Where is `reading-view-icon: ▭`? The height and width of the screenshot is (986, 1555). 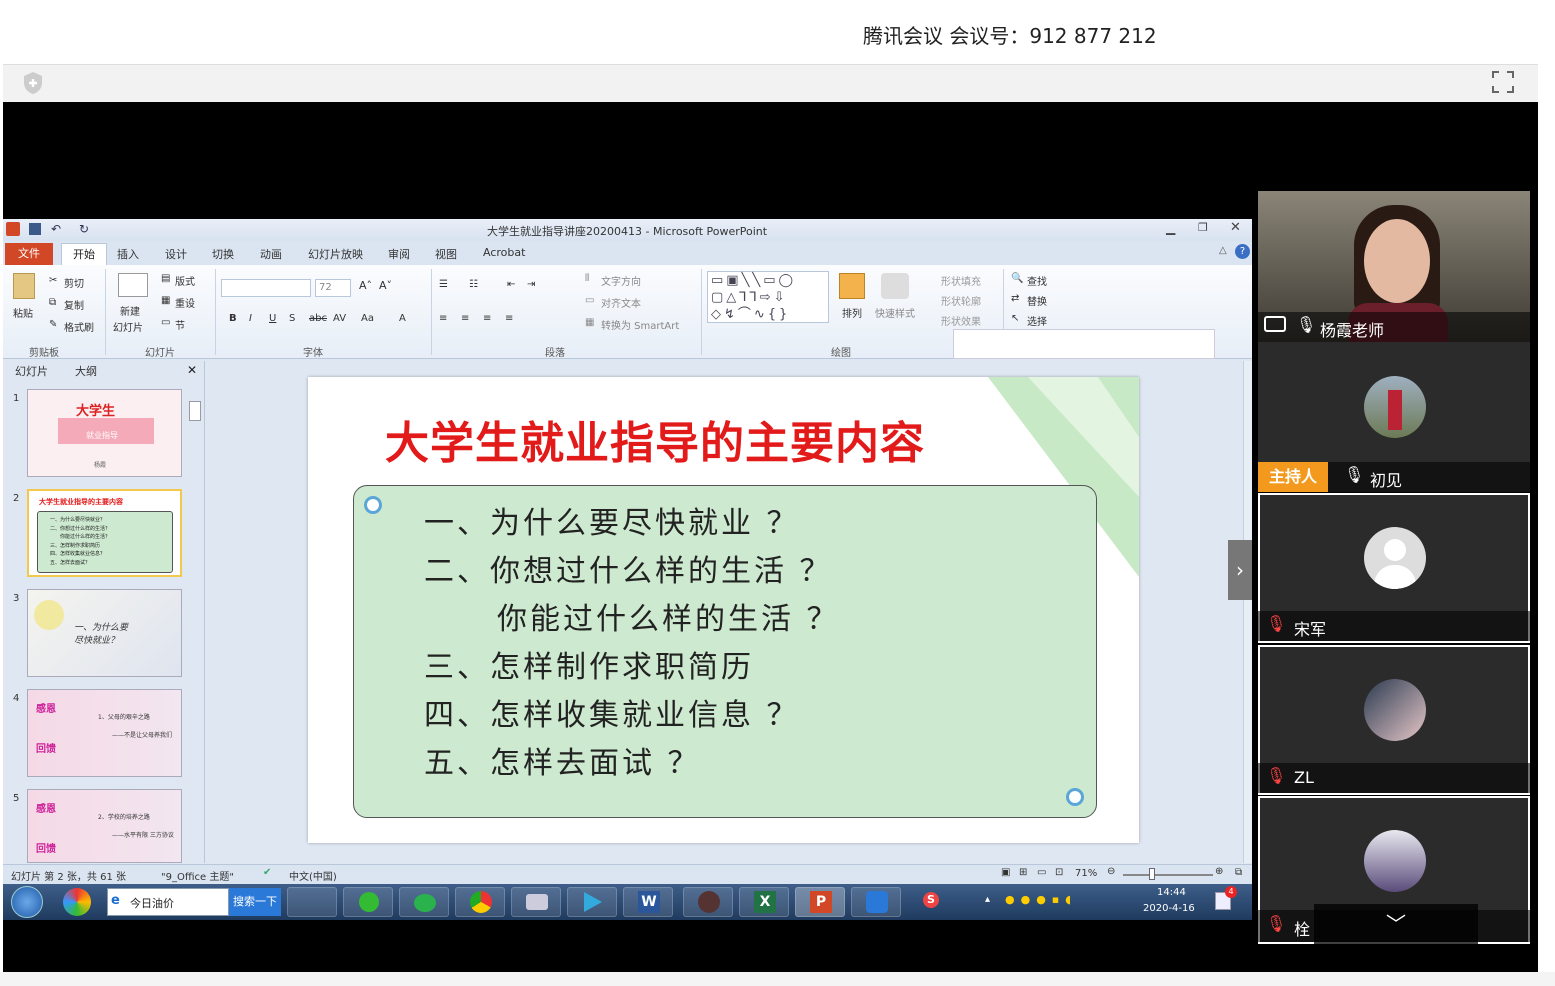 reading-view-icon: ▭ is located at coordinates (1041, 872).